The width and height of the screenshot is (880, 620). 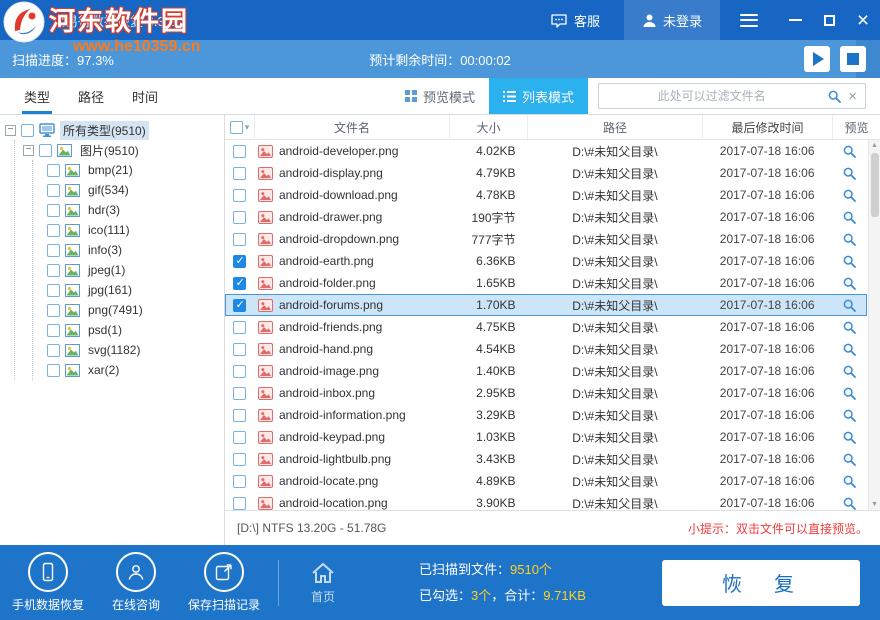 What do you see at coordinates (145, 96) in the screenshot?
I see `tab-time: 时间` at bounding box center [145, 96].